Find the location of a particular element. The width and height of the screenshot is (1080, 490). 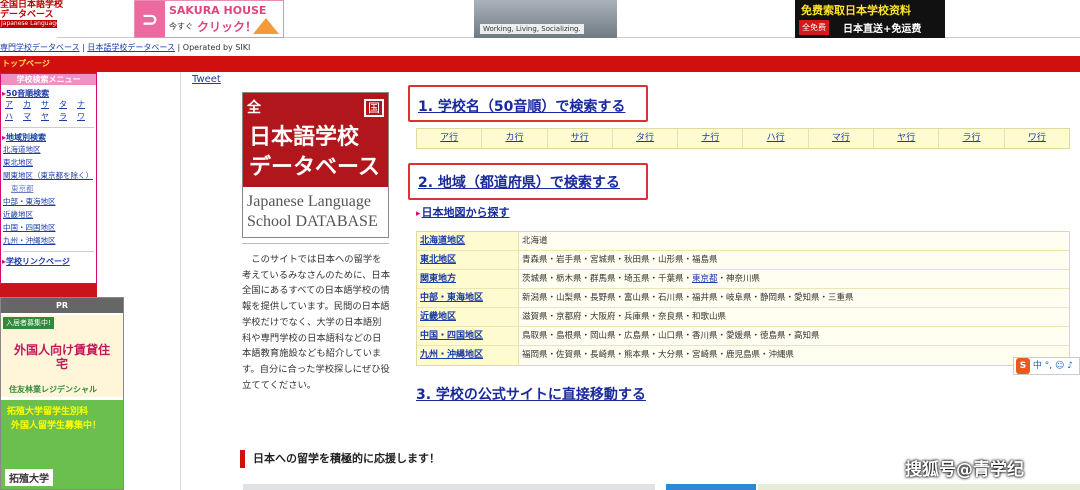

free-ad-subtitle: 日本直送+免运费 is located at coordinates (882, 29).